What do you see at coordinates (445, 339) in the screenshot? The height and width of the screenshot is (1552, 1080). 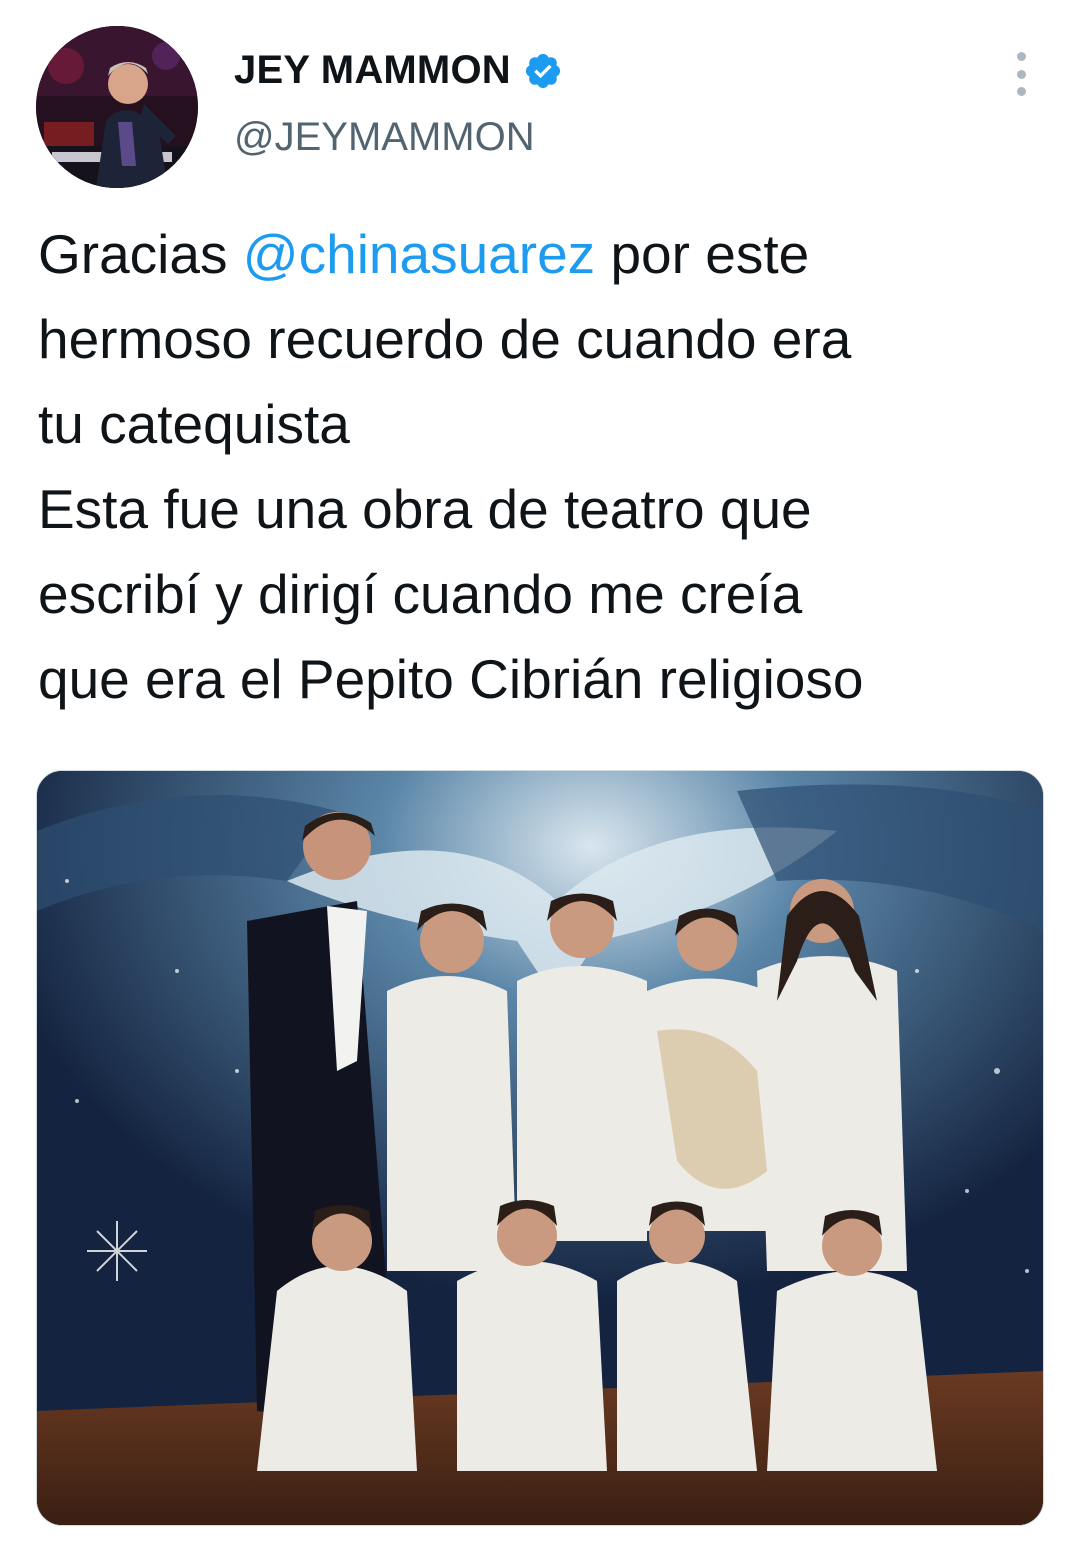 I see `tweet-text-line: hermoso recuerdo de cuando era` at bounding box center [445, 339].